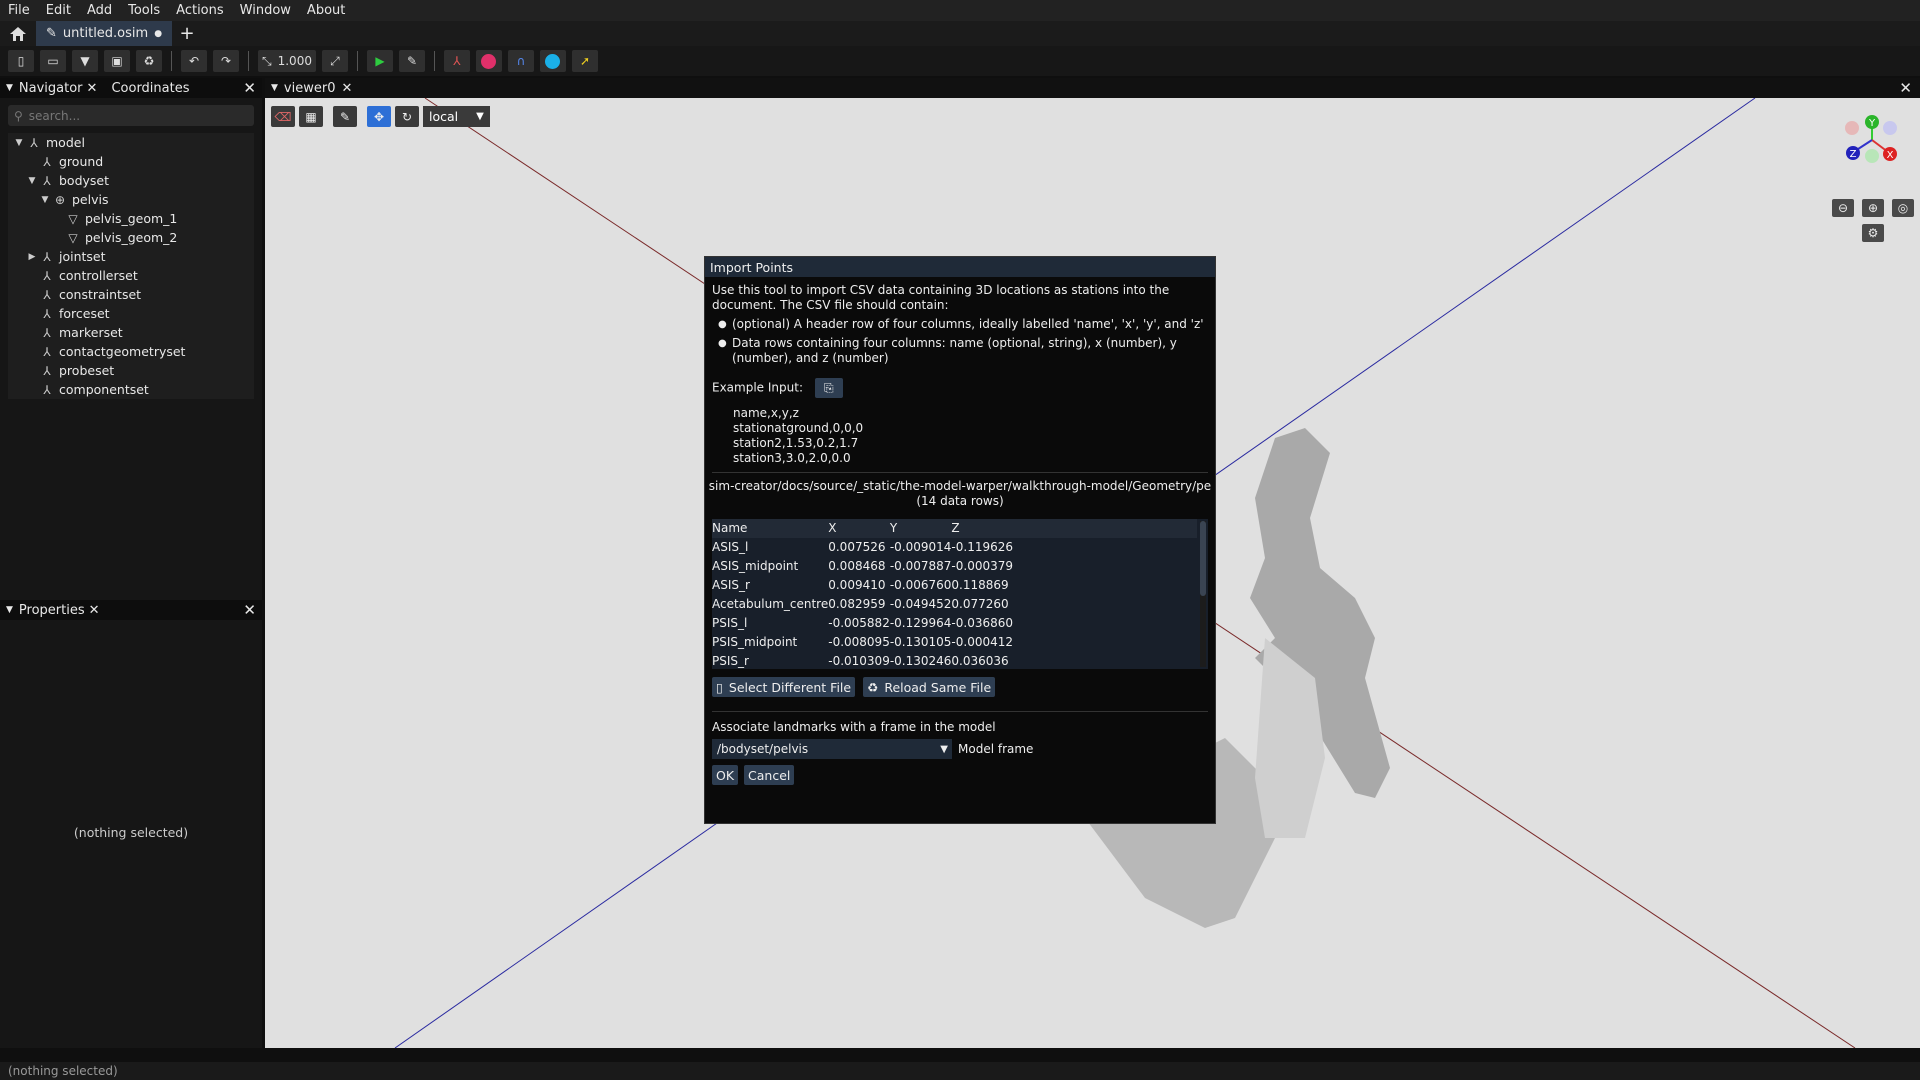 Image resolution: width=1920 pixels, height=1080 pixels. What do you see at coordinates (982, 642) in the screenshot?
I see `table-cell: -0.000412` at bounding box center [982, 642].